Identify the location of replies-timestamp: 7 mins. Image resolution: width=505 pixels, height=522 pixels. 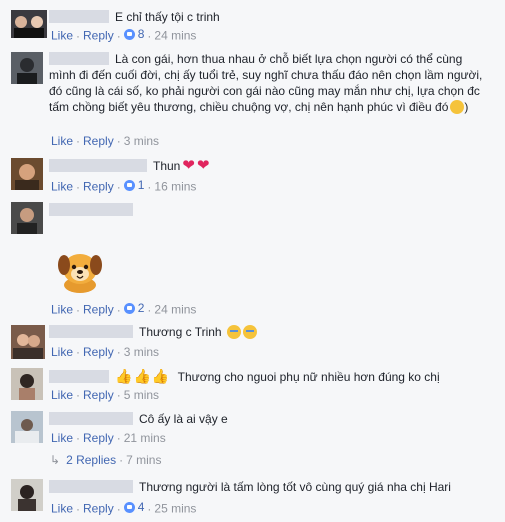
(144, 460).